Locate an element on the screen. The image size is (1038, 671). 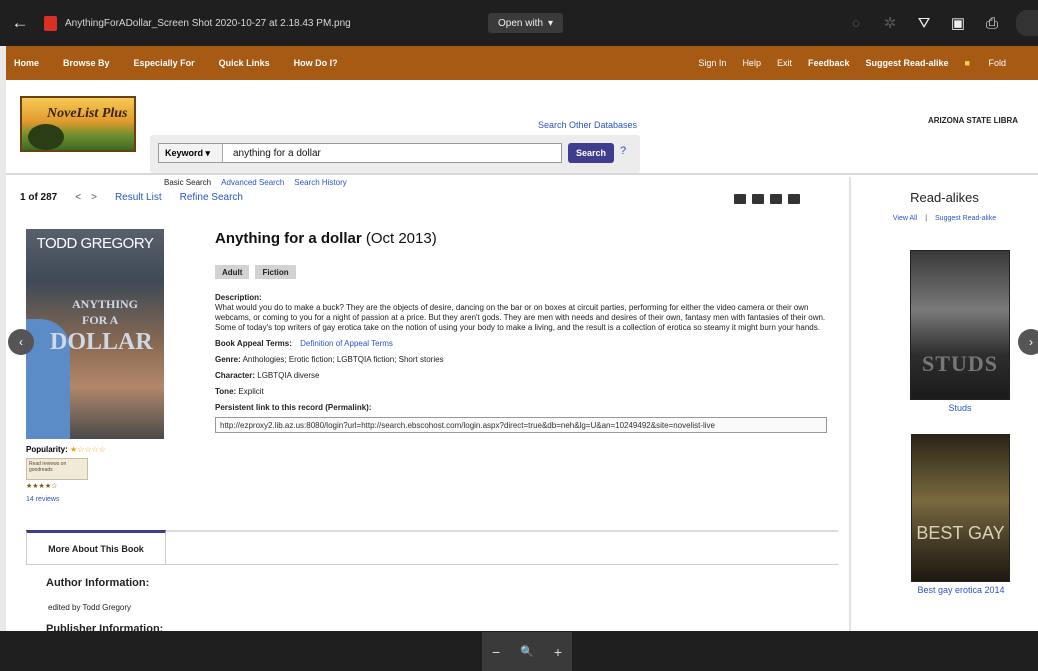
zoom-out-icon: − is located at coordinates (496, 652).